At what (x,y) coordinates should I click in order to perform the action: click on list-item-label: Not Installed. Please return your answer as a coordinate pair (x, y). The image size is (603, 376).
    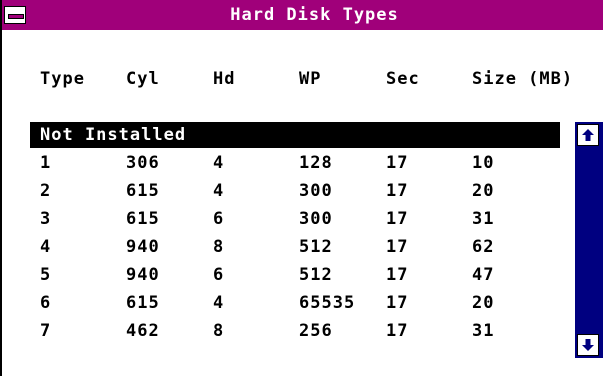
    Looking at the image, I should click on (113, 135).